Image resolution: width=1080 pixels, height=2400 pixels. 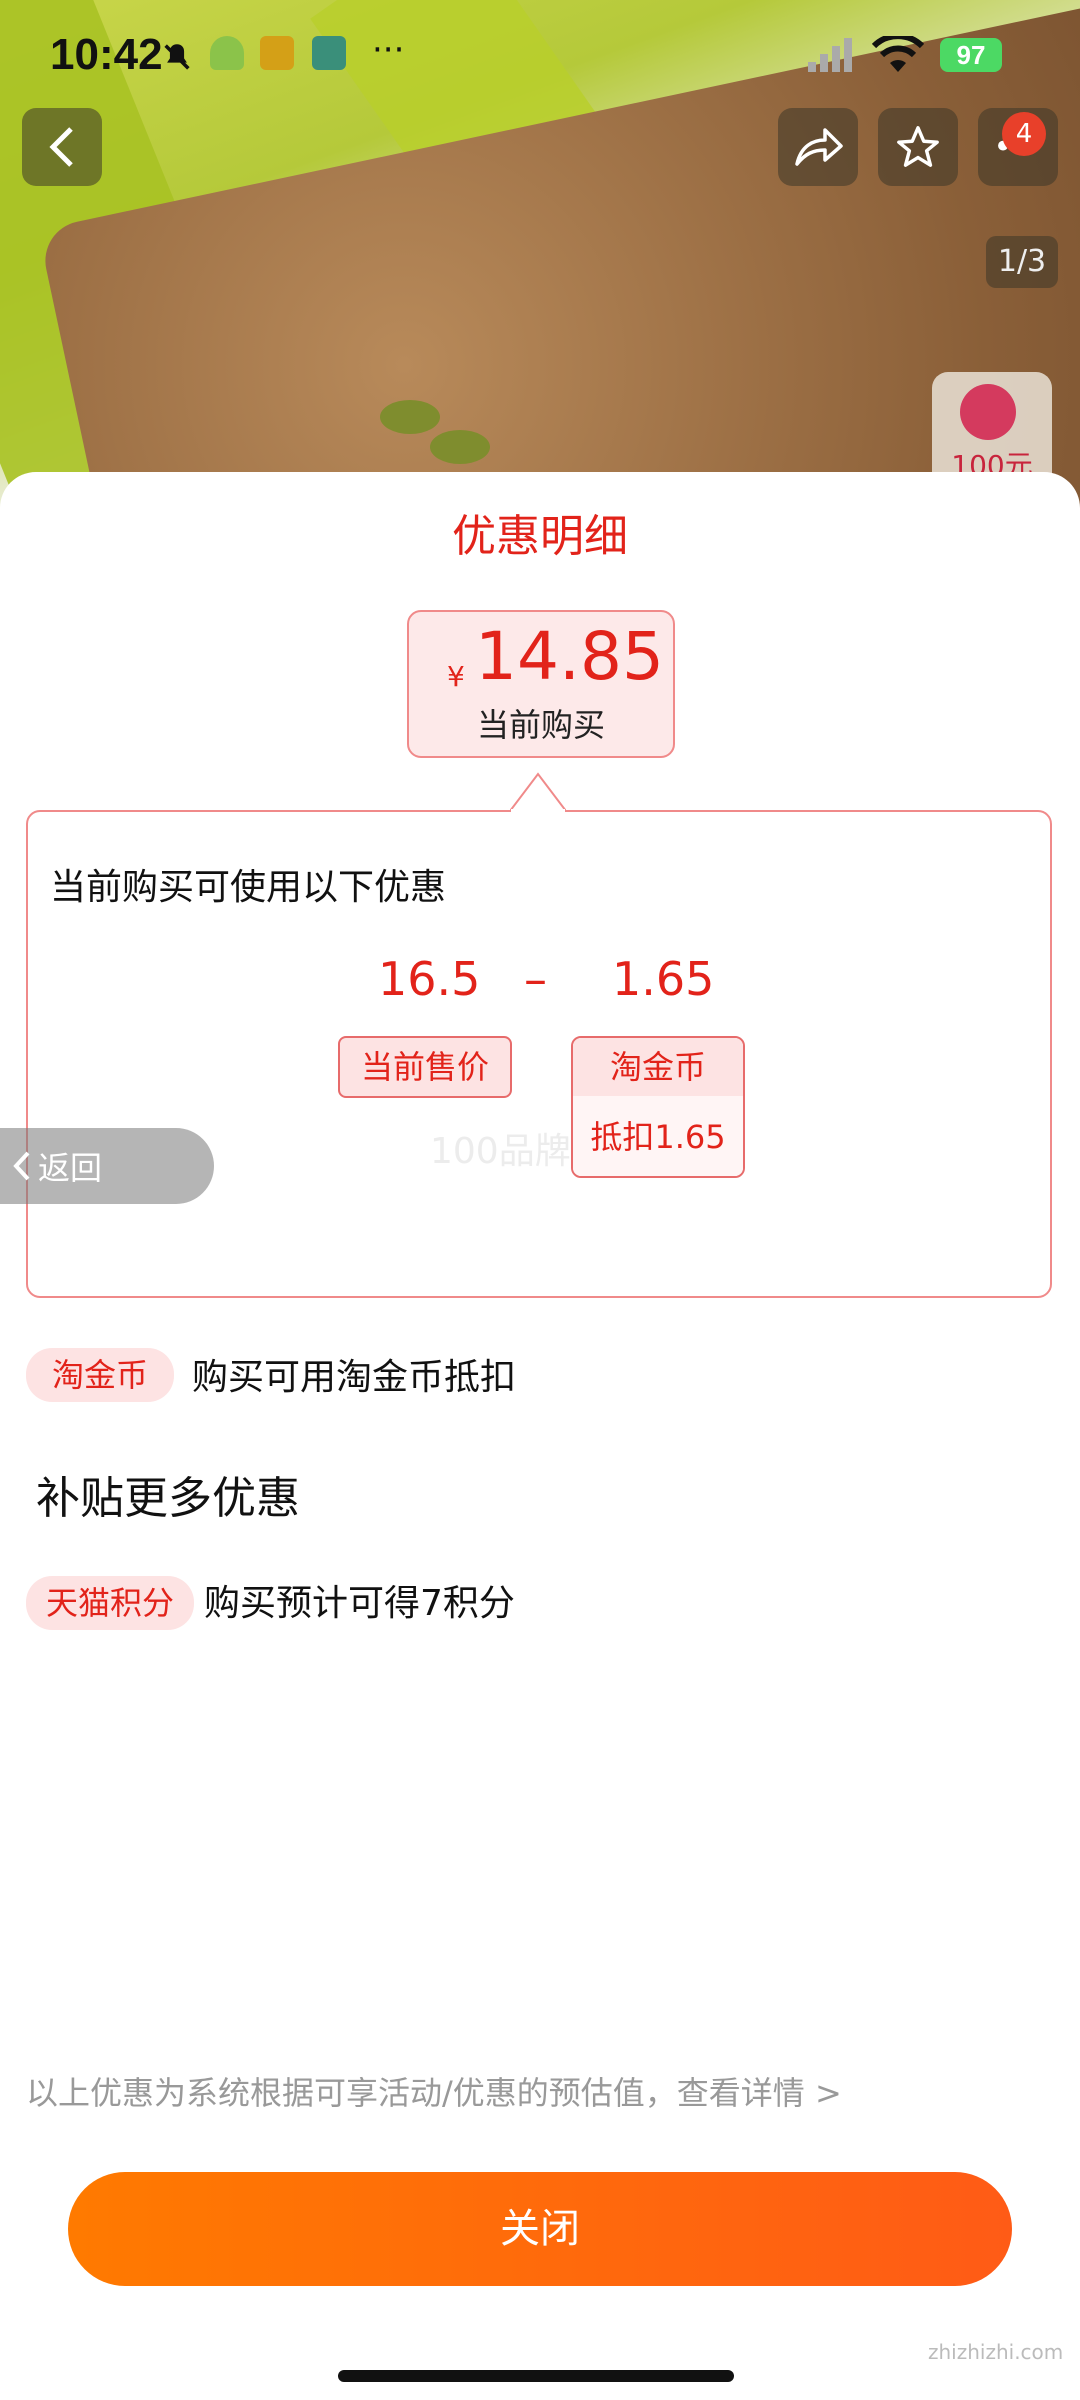 I want to click on discount-amount: 1.65, so click(x=663, y=979).